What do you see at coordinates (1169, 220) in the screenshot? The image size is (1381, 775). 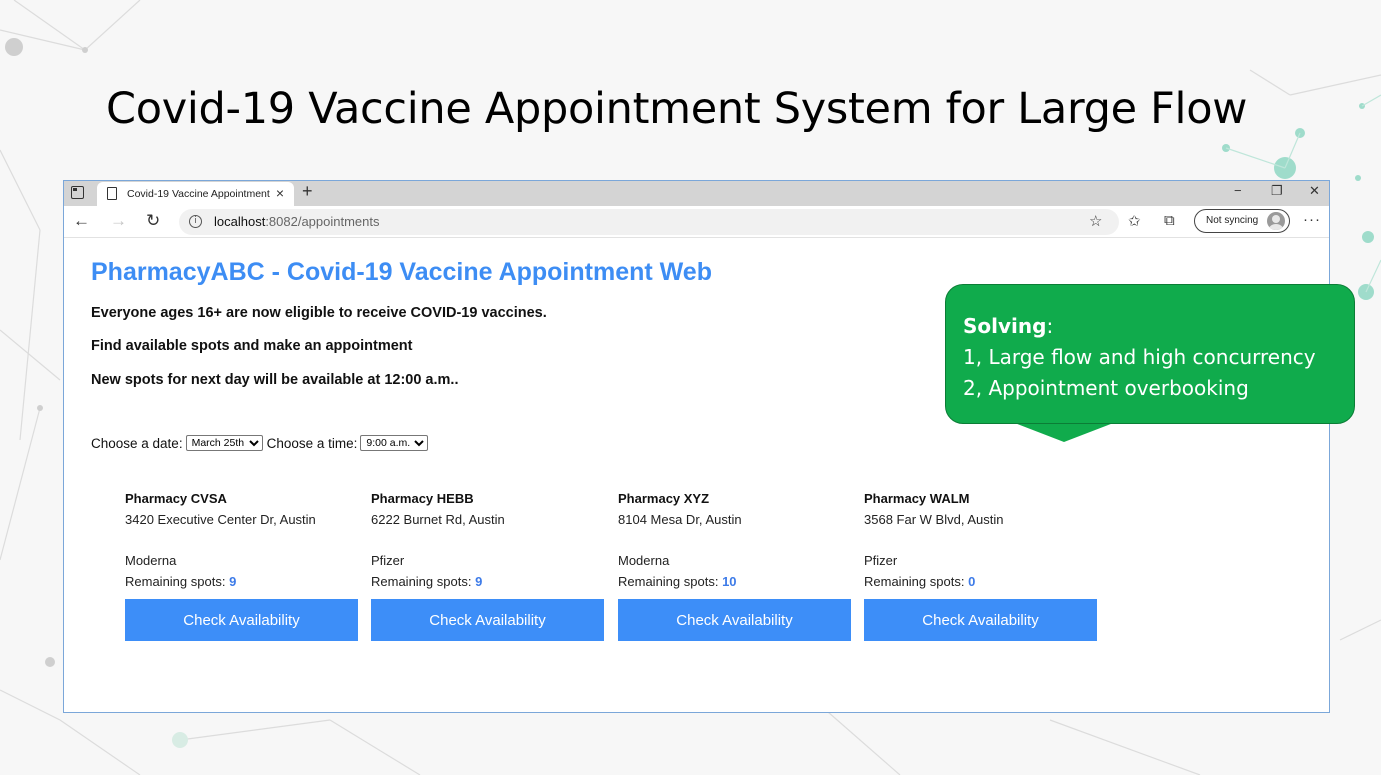 I see `collections-icon: ⧉` at bounding box center [1169, 220].